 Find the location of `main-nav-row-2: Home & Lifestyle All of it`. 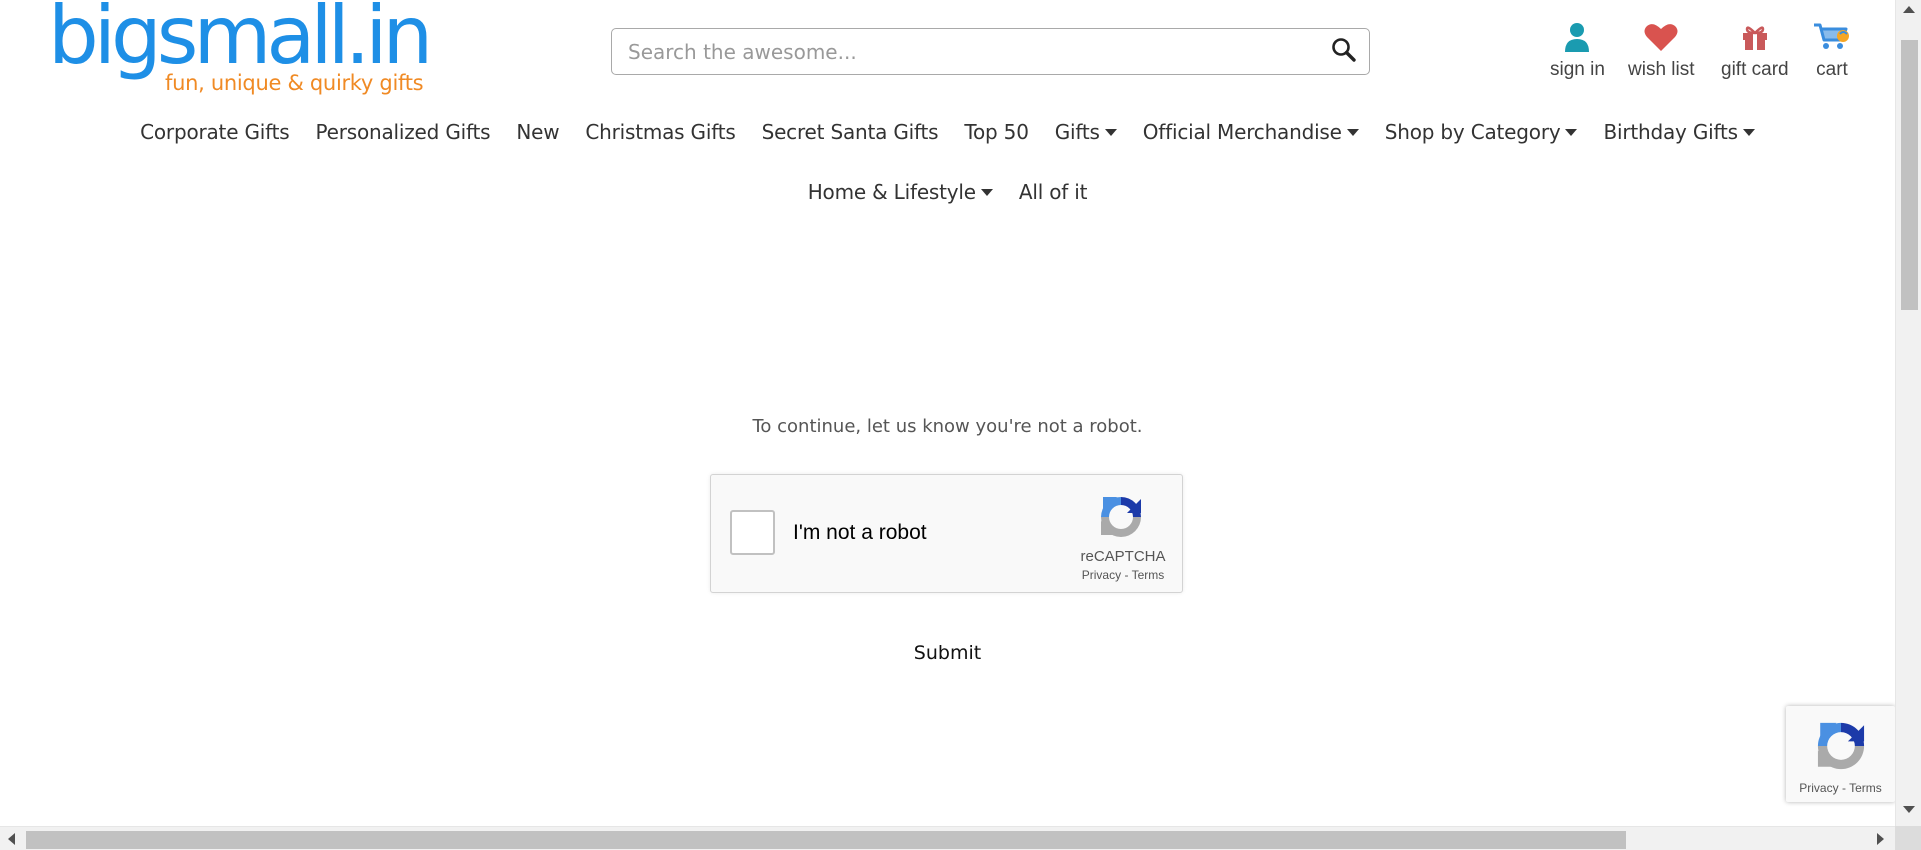

main-nav-row-2: Home & Lifestyle All of it is located at coordinates (947, 192).